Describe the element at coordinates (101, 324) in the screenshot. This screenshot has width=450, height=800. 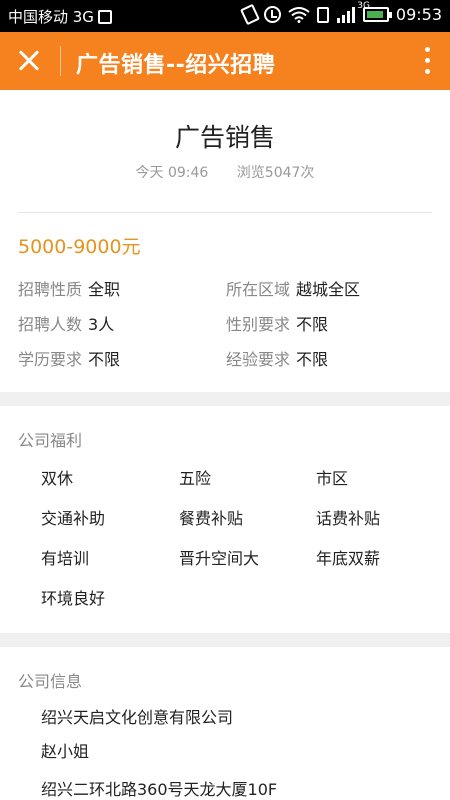
I see `detail-value: 3人` at that location.